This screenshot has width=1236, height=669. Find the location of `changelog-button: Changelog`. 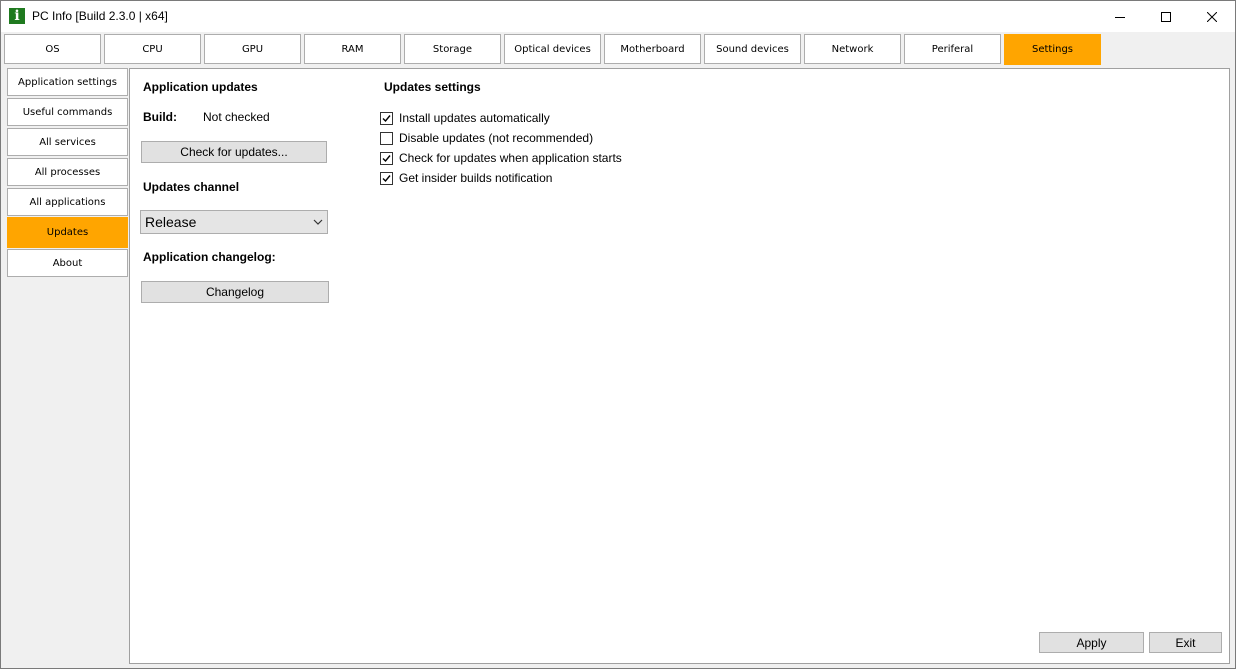

changelog-button: Changelog is located at coordinates (235, 292).